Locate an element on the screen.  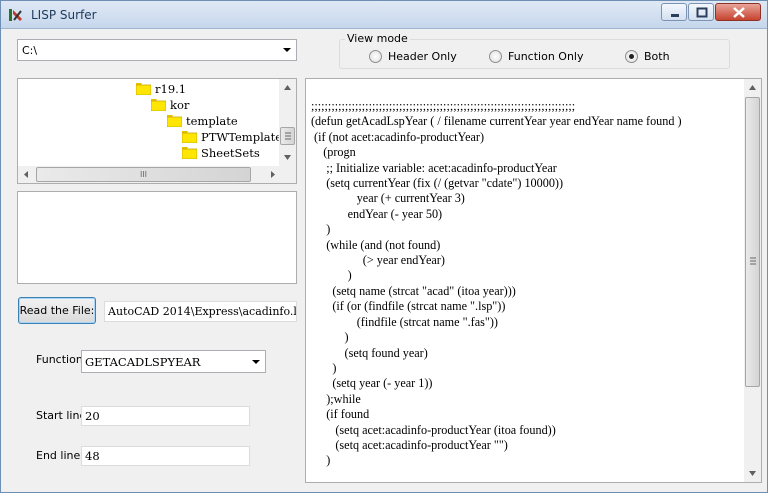
minimize-button is located at coordinates (674, 12).